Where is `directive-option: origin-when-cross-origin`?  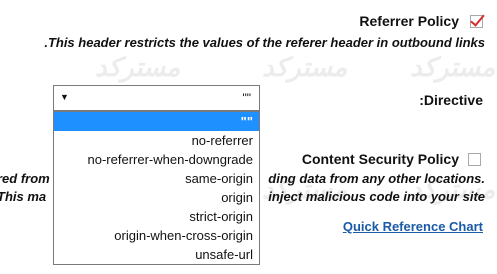
directive-option: origin-when-cross-origin is located at coordinates (156, 235).